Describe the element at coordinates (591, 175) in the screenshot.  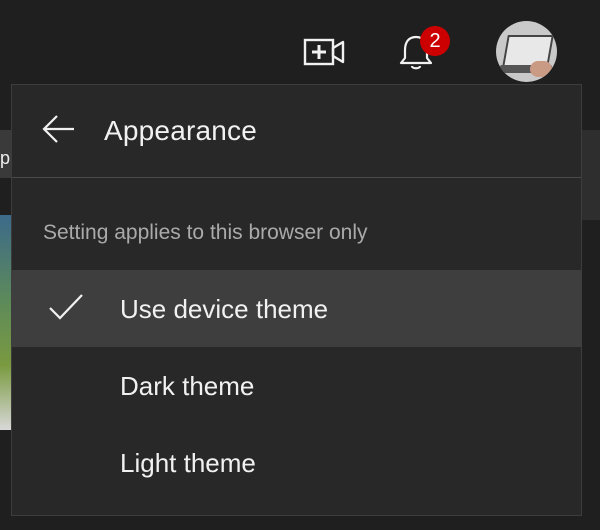
I see `background-strip` at that location.